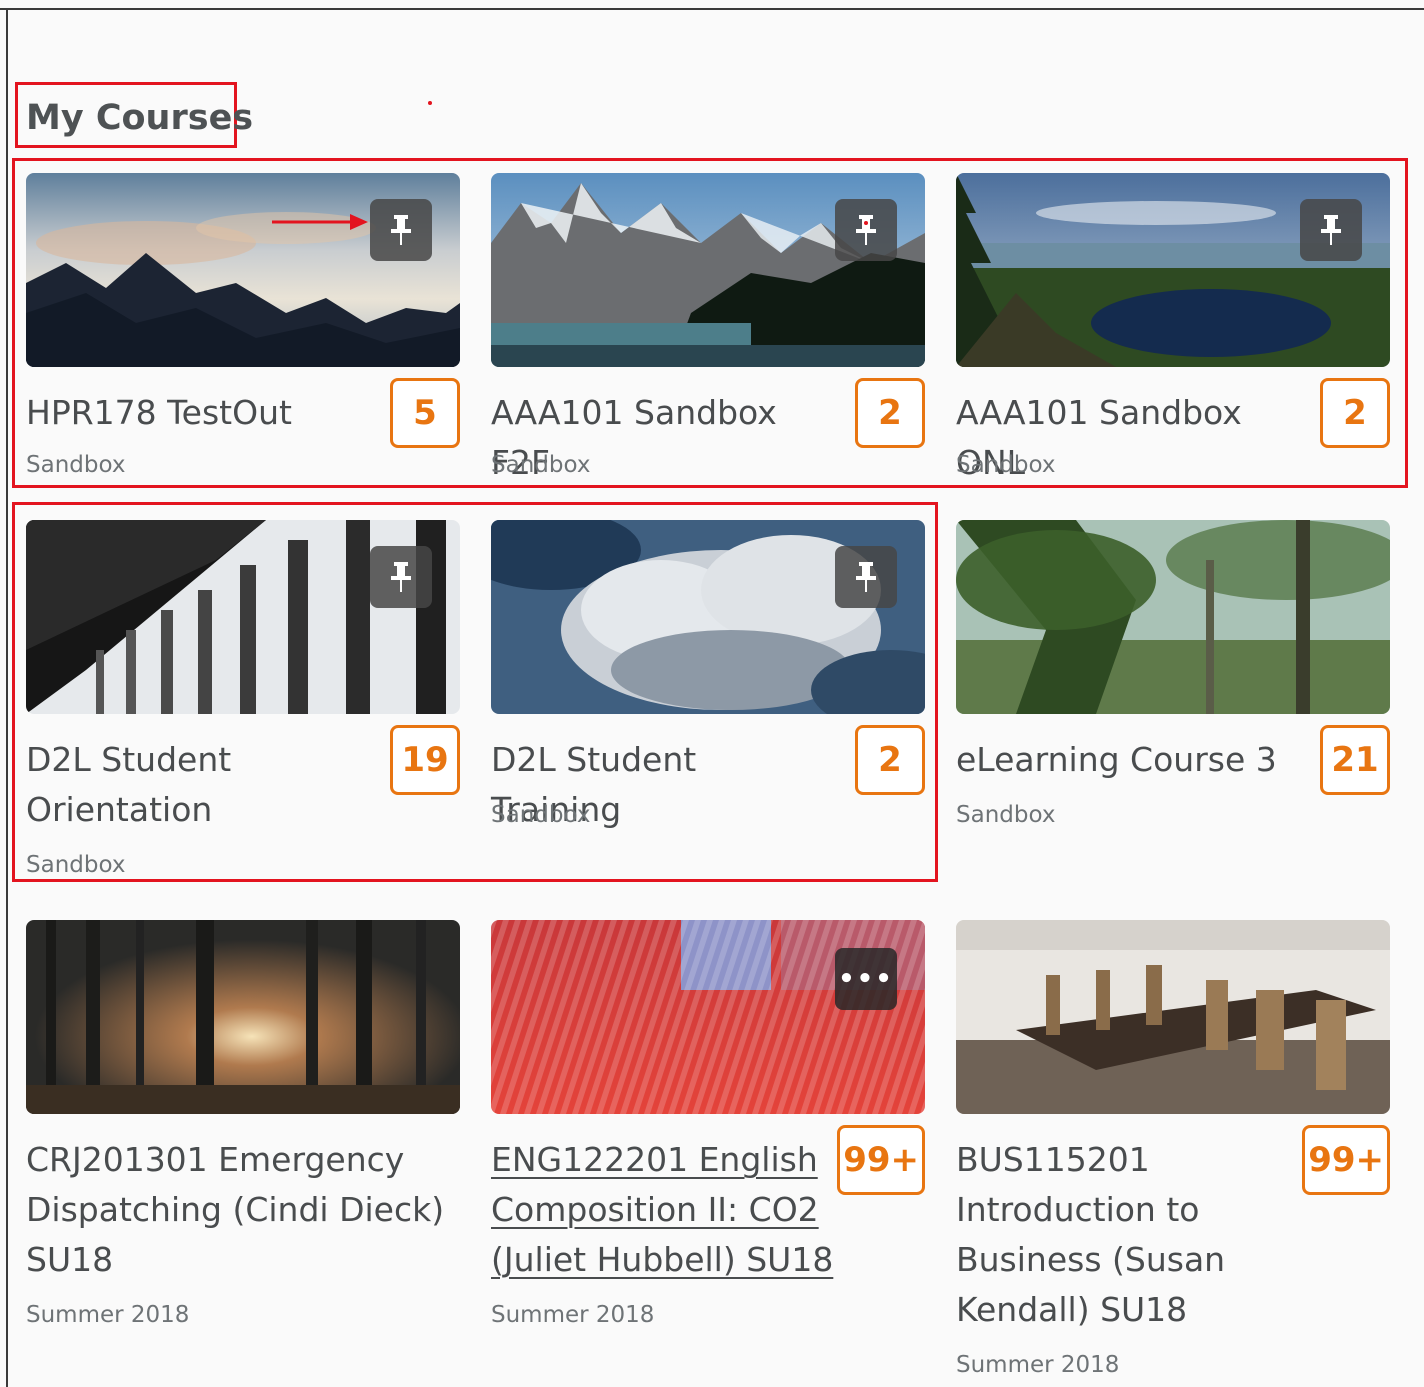 This screenshot has width=1424, height=1387. I want to click on course-image-snowy-peaks-lake, so click(708, 270).